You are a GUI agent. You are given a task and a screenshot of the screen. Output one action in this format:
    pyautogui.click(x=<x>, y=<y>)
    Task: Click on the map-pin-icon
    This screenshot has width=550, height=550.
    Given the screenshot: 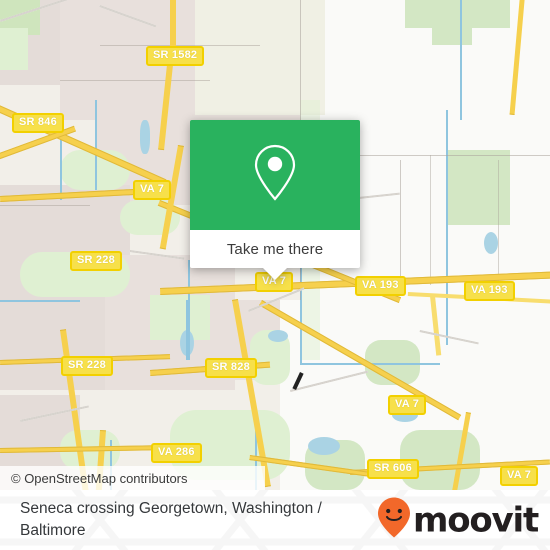 What is the action you would take?
    pyautogui.click(x=275, y=175)
    